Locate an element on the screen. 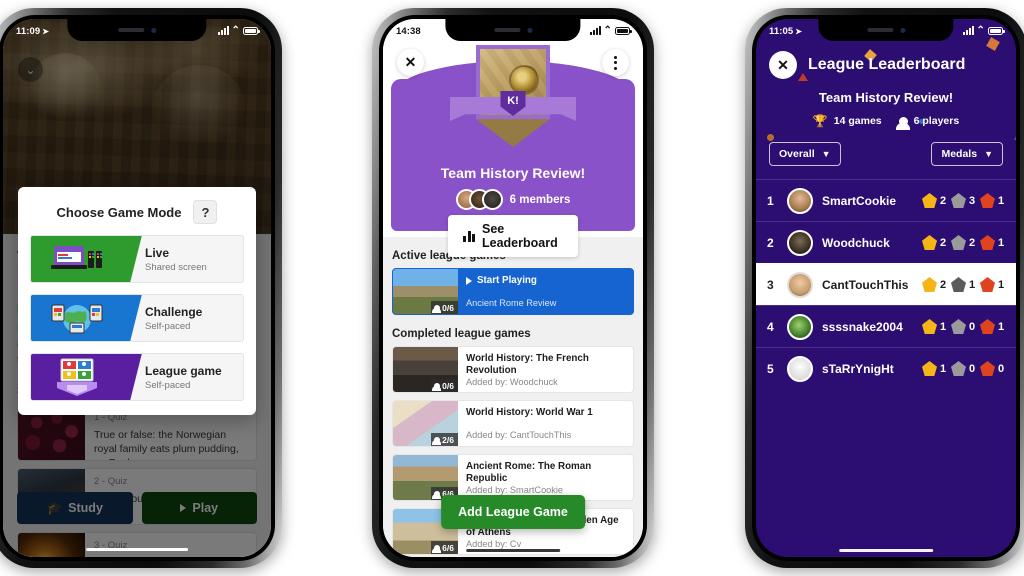 The width and height of the screenshot is (1024, 576). players-count: 2/6 is located at coordinates (448, 439).